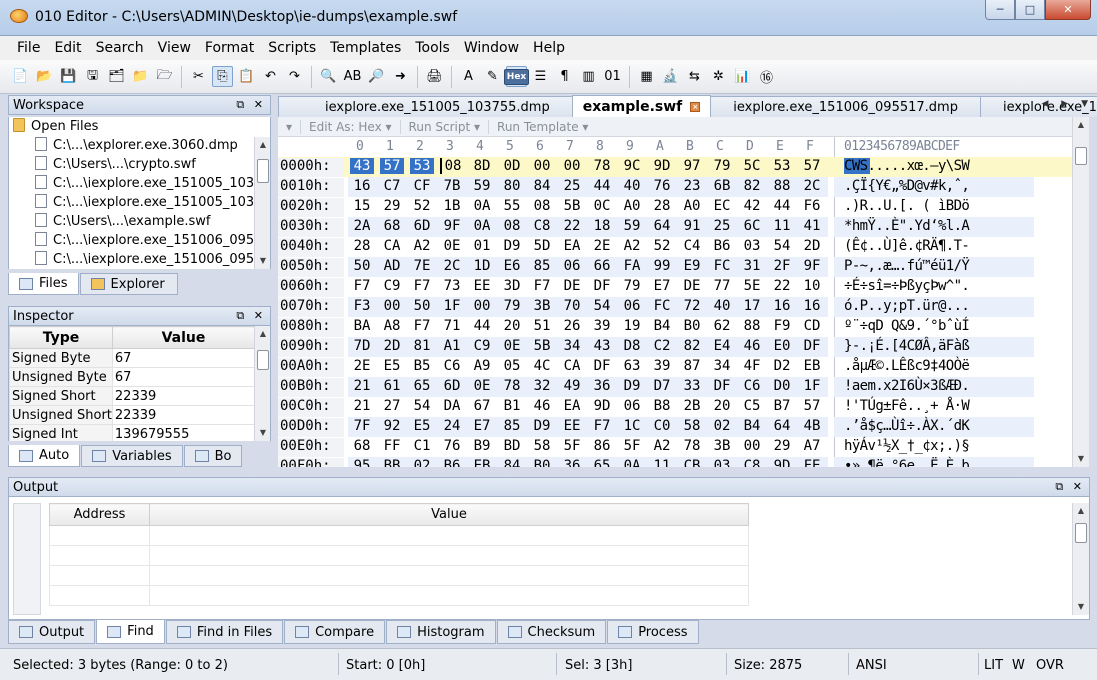  I want to click on column-header-address: Address, so click(99, 514).